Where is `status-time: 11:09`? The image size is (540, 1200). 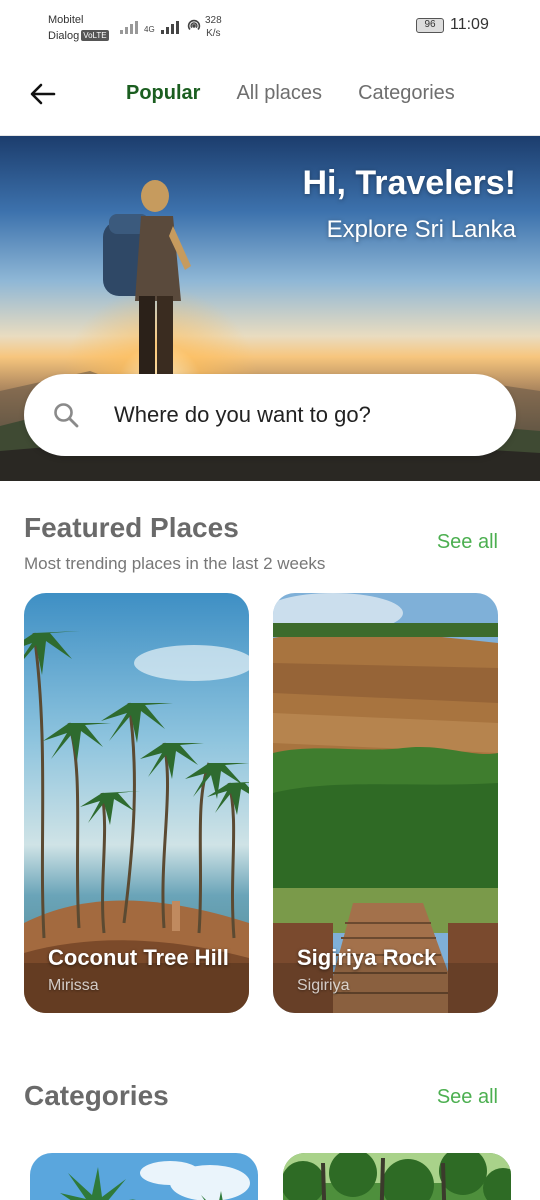
status-time: 11:09 is located at coordinates (469, 24).